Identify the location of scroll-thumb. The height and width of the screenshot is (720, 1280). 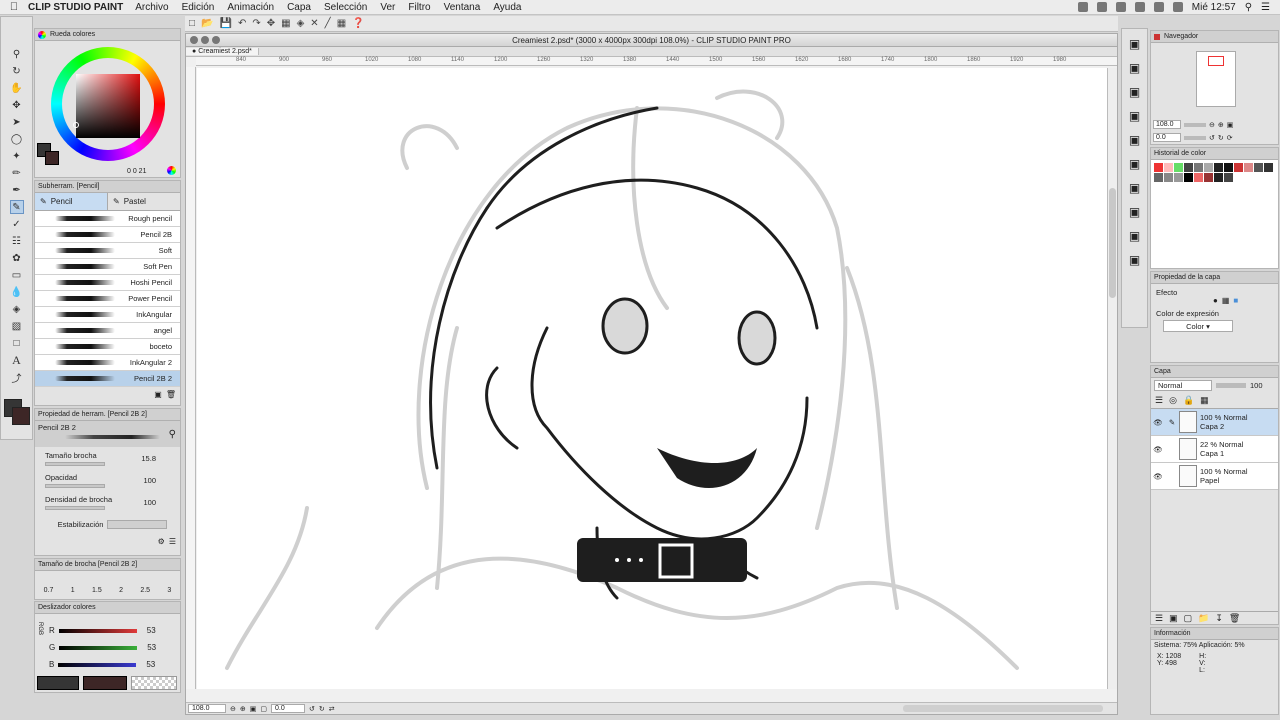
(1112, 243).